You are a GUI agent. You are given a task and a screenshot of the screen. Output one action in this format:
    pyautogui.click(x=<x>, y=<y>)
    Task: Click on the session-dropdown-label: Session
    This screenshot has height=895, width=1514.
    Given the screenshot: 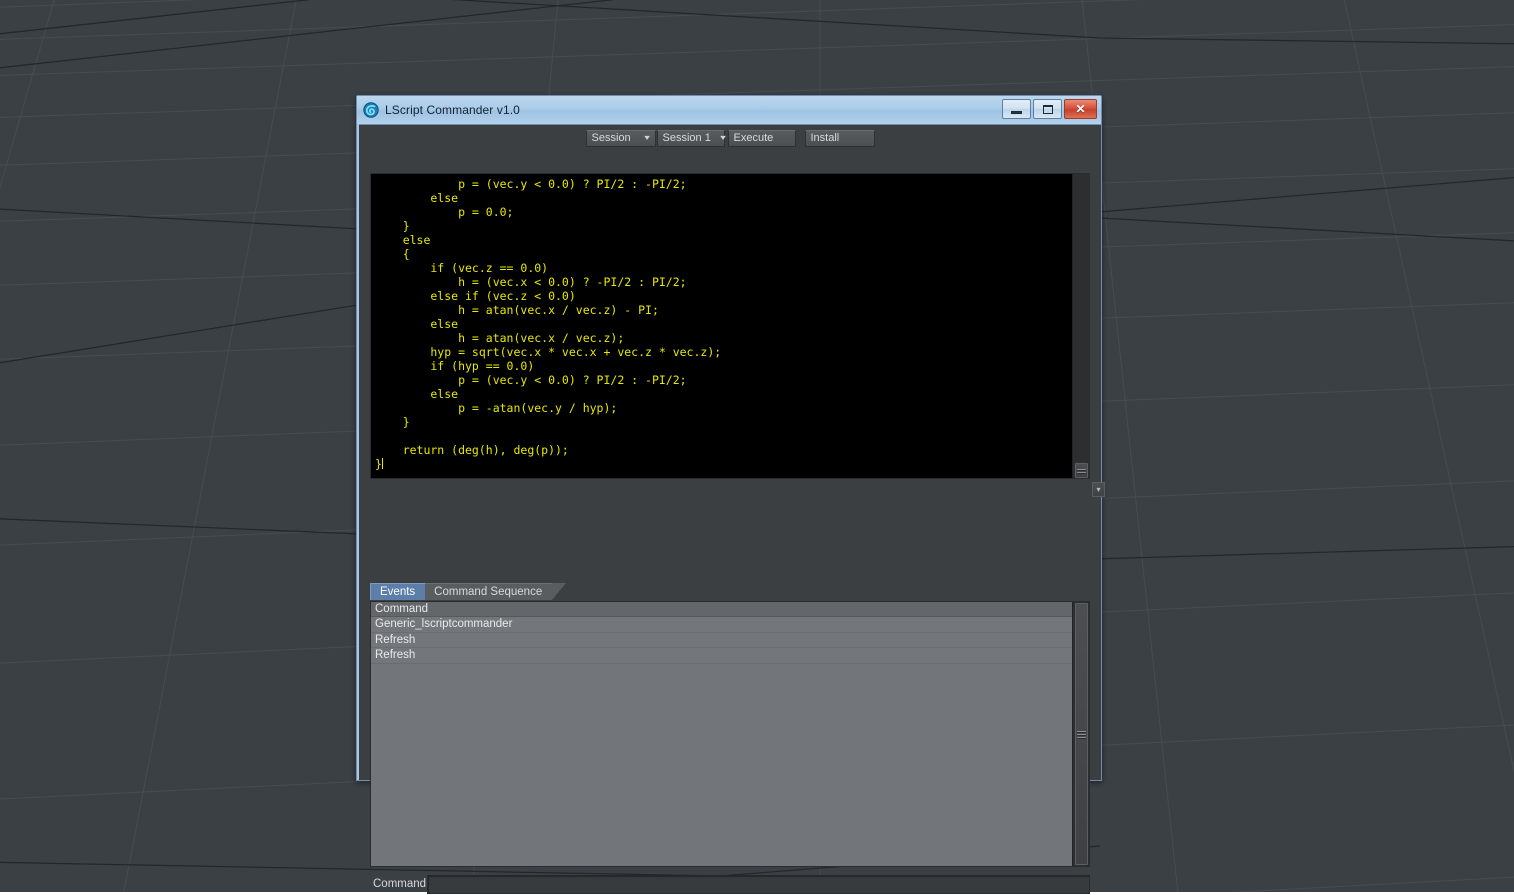 What is the action you would take?
    pyautogui.click(x=611, y=138)
    